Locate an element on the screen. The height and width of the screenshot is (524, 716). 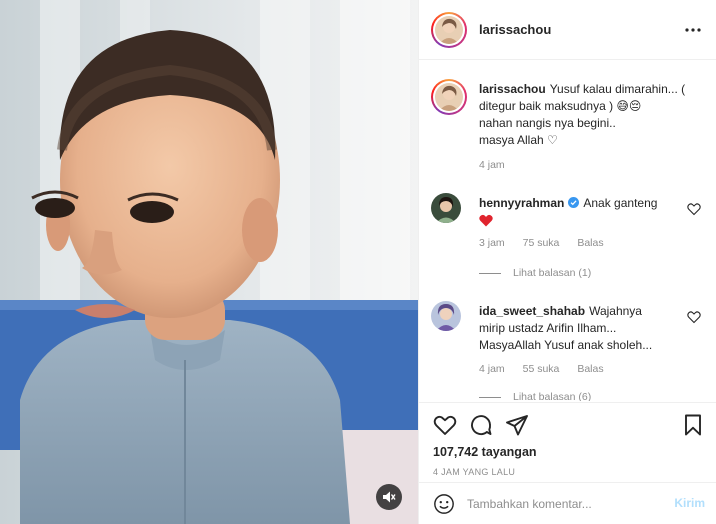
more-horizontal-icon is located at coordinates (693, 30).